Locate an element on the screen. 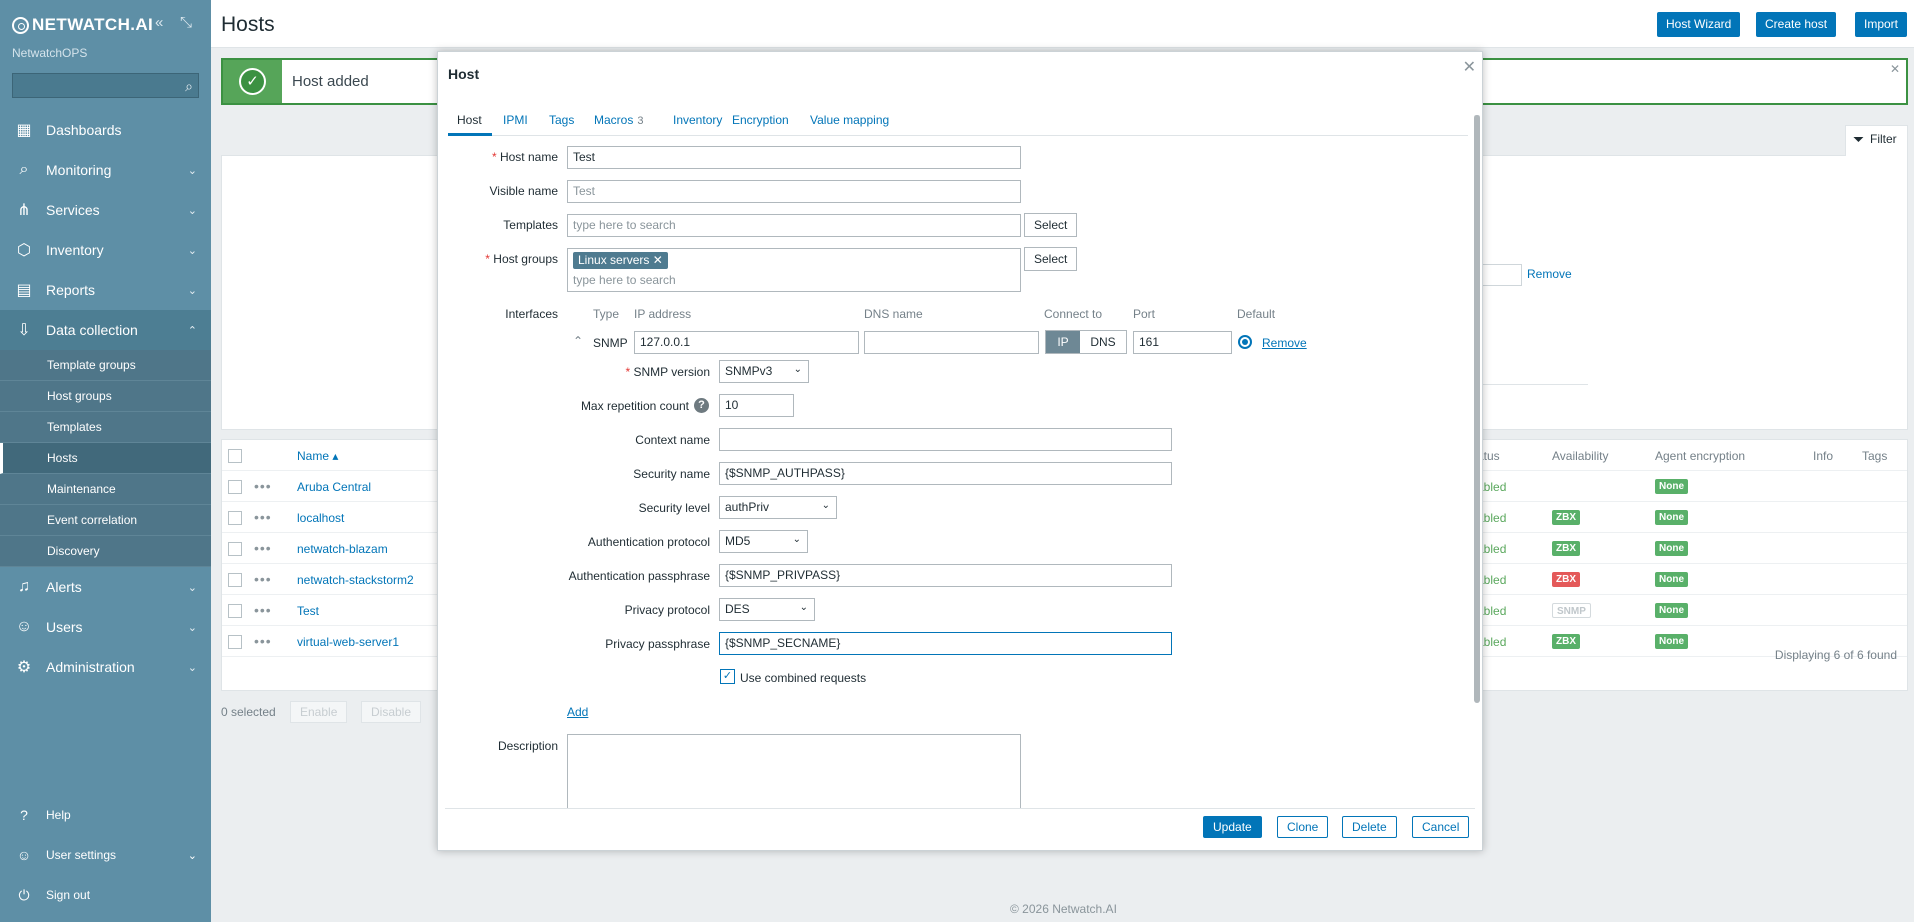  kiosk-mode-icon: ⤡ is located at coordinates (186, 22).